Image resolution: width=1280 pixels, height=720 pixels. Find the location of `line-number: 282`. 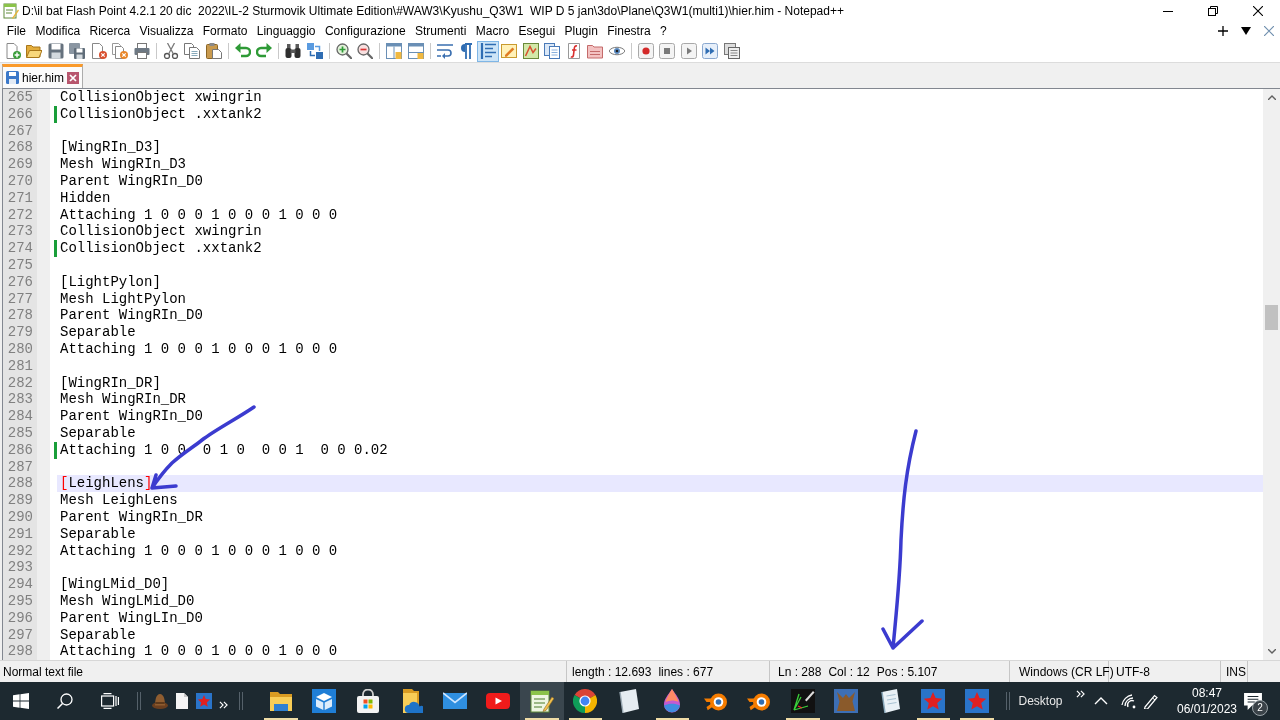

line-number: 282 is located at coordinates (20, 383).